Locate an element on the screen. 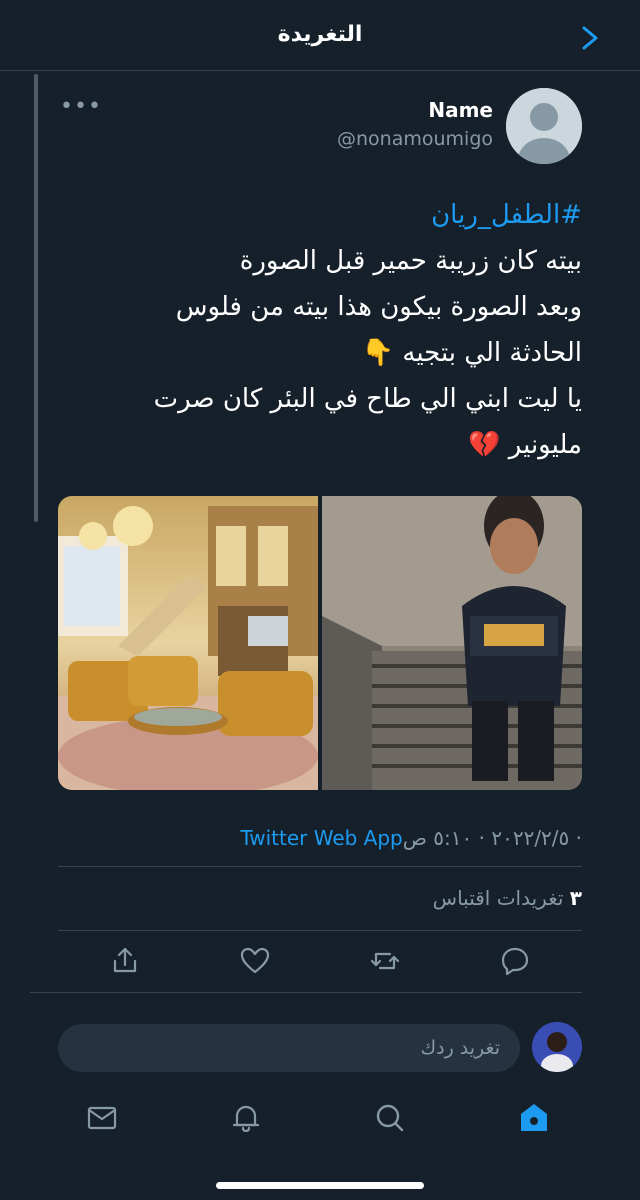  retweet-icon is located at coordinates (385, 961).